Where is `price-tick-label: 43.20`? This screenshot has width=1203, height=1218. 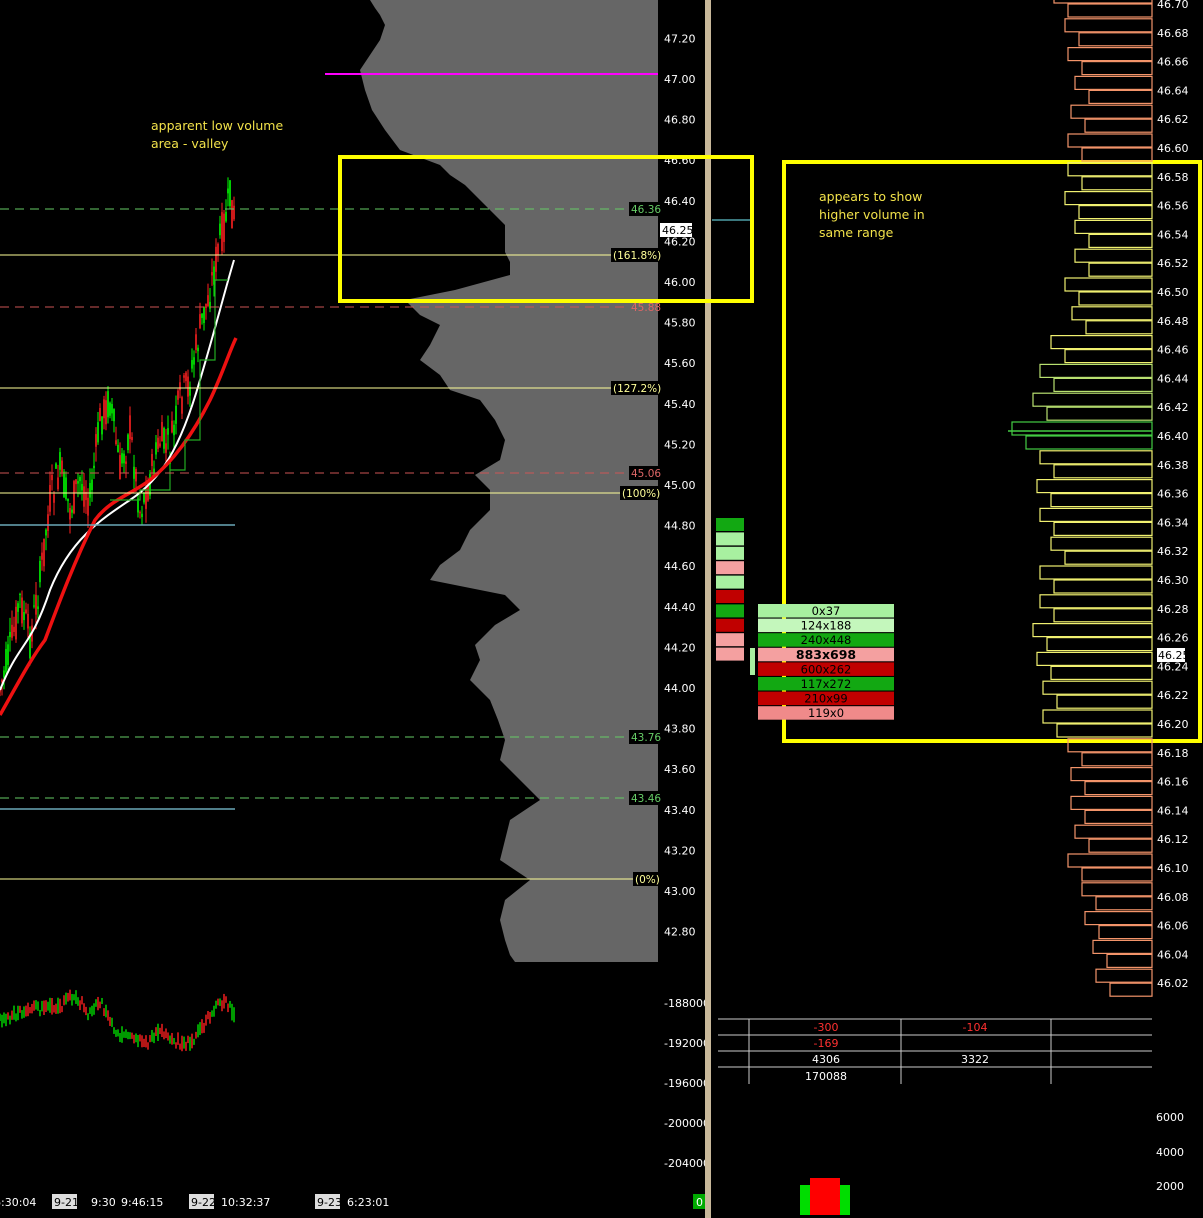
price-tick-label: 43.20 is located at coordinates (680, 850).